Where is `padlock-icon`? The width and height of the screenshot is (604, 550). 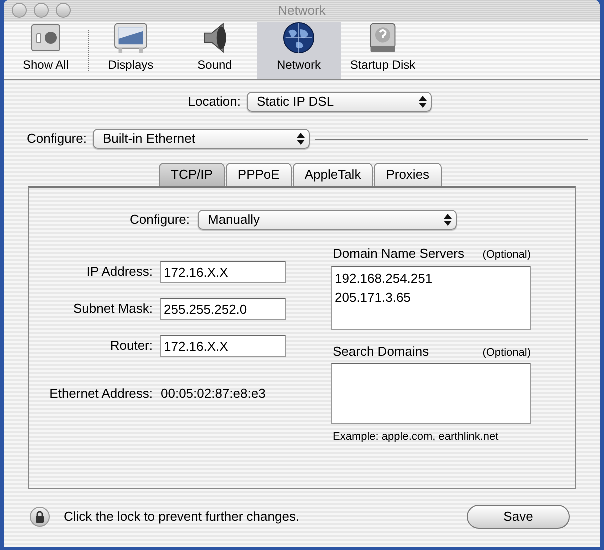 padlock-icon is located at coordinates (40, 517).